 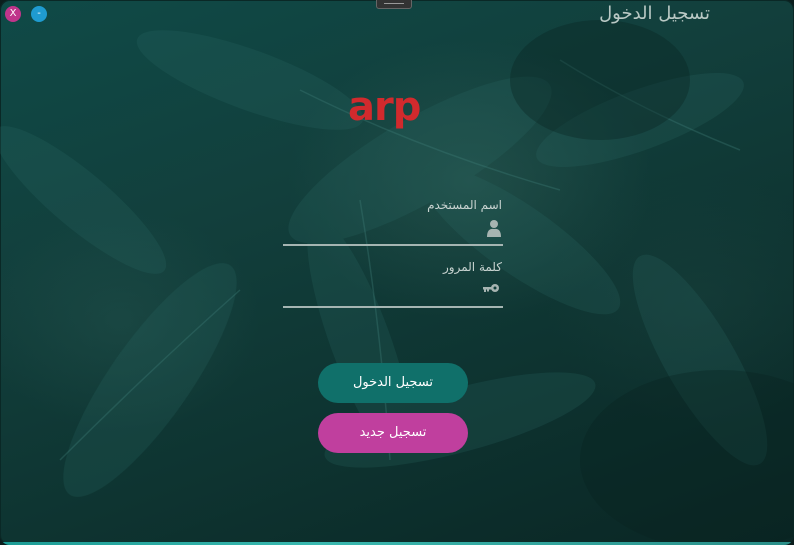 What do you see at coordinates (464, 205) in the screenshot?
I see `username-label: اسم المستخدم` at bounding box center [464, 205].